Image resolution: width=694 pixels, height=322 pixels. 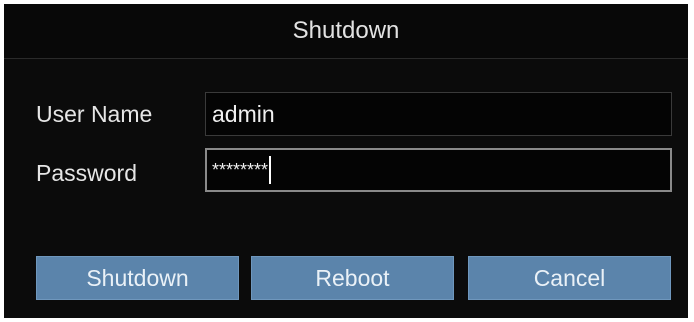 I want to click on username-field: admin, so click(x=438, y=114).